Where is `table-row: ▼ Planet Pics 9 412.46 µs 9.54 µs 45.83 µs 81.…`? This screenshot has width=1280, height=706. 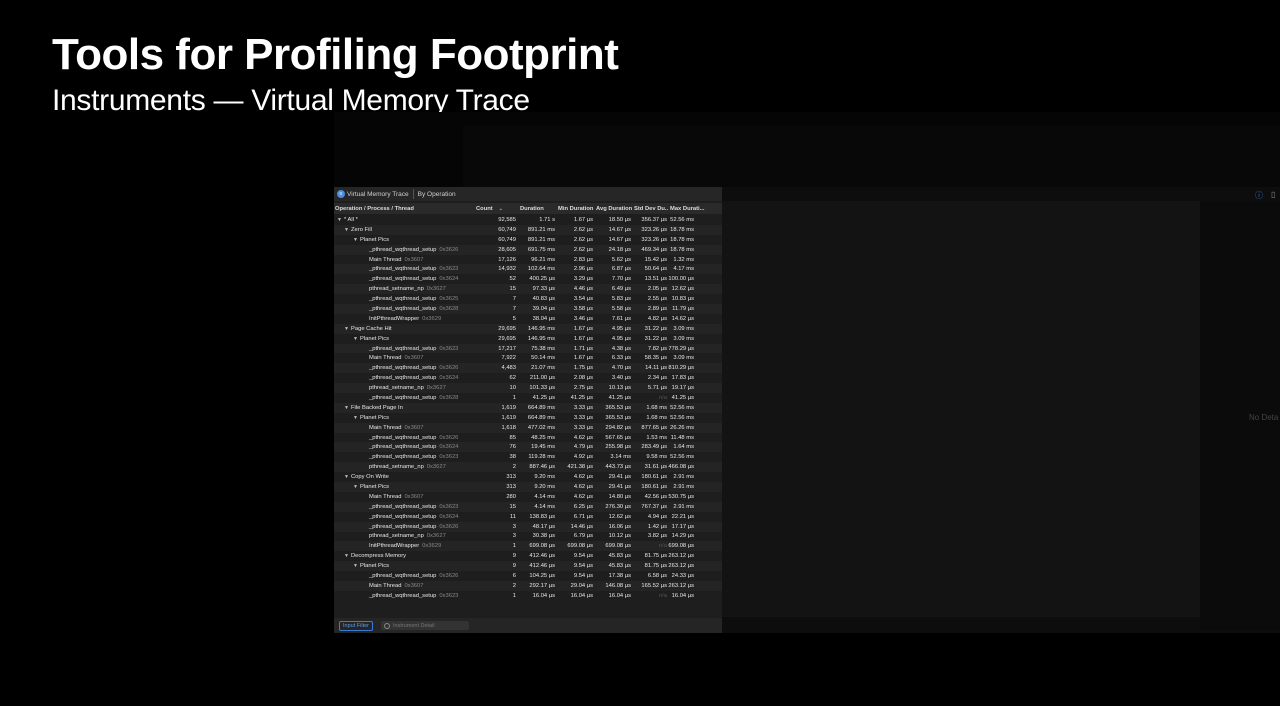 table-row: ▼ Planet Pics 9 412.46 µs 9.54 µs 45.83 µs 81.… is located at coordinates (528, 566).